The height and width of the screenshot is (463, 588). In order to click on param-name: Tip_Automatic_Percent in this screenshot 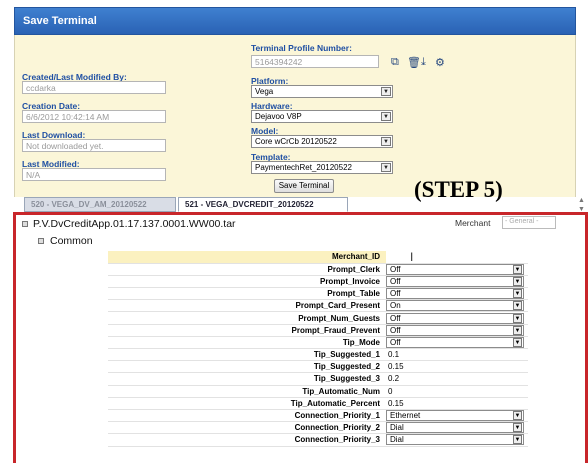, I will do `click(247, 403)`.